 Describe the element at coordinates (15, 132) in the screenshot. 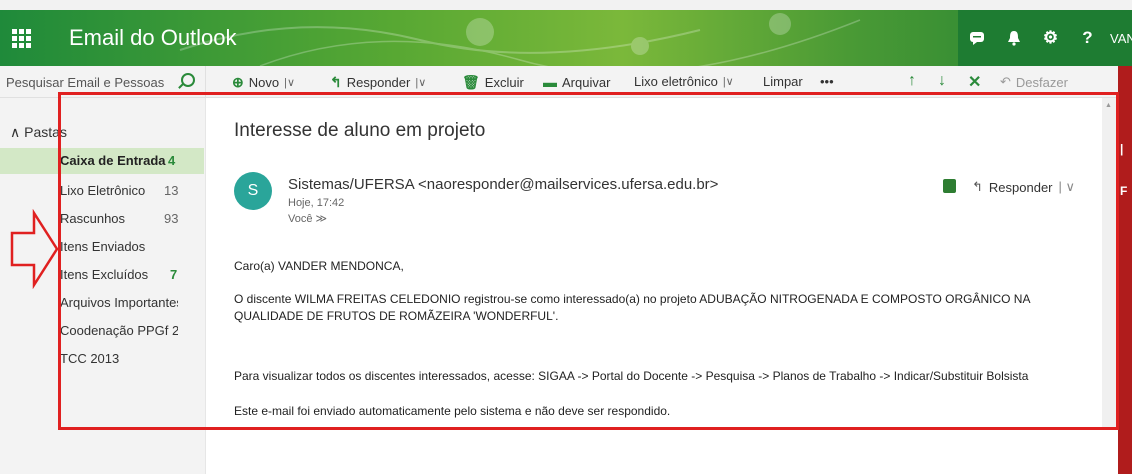

I see `chevron-up-icon: ∧` at that location.